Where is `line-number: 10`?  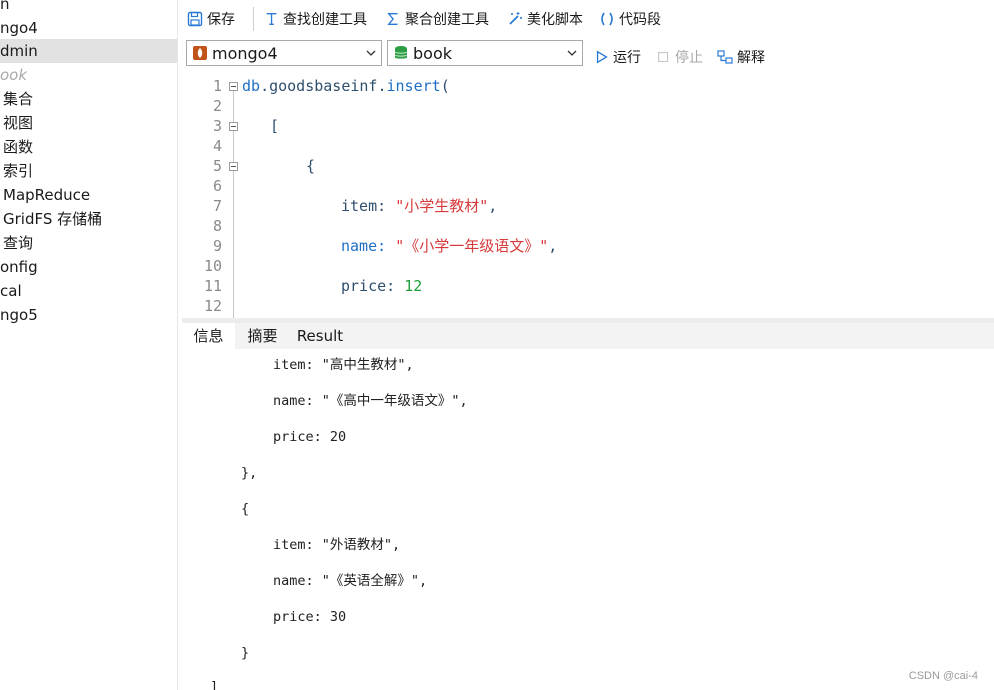
line-number: 10 is located at coordinates (212, 266).